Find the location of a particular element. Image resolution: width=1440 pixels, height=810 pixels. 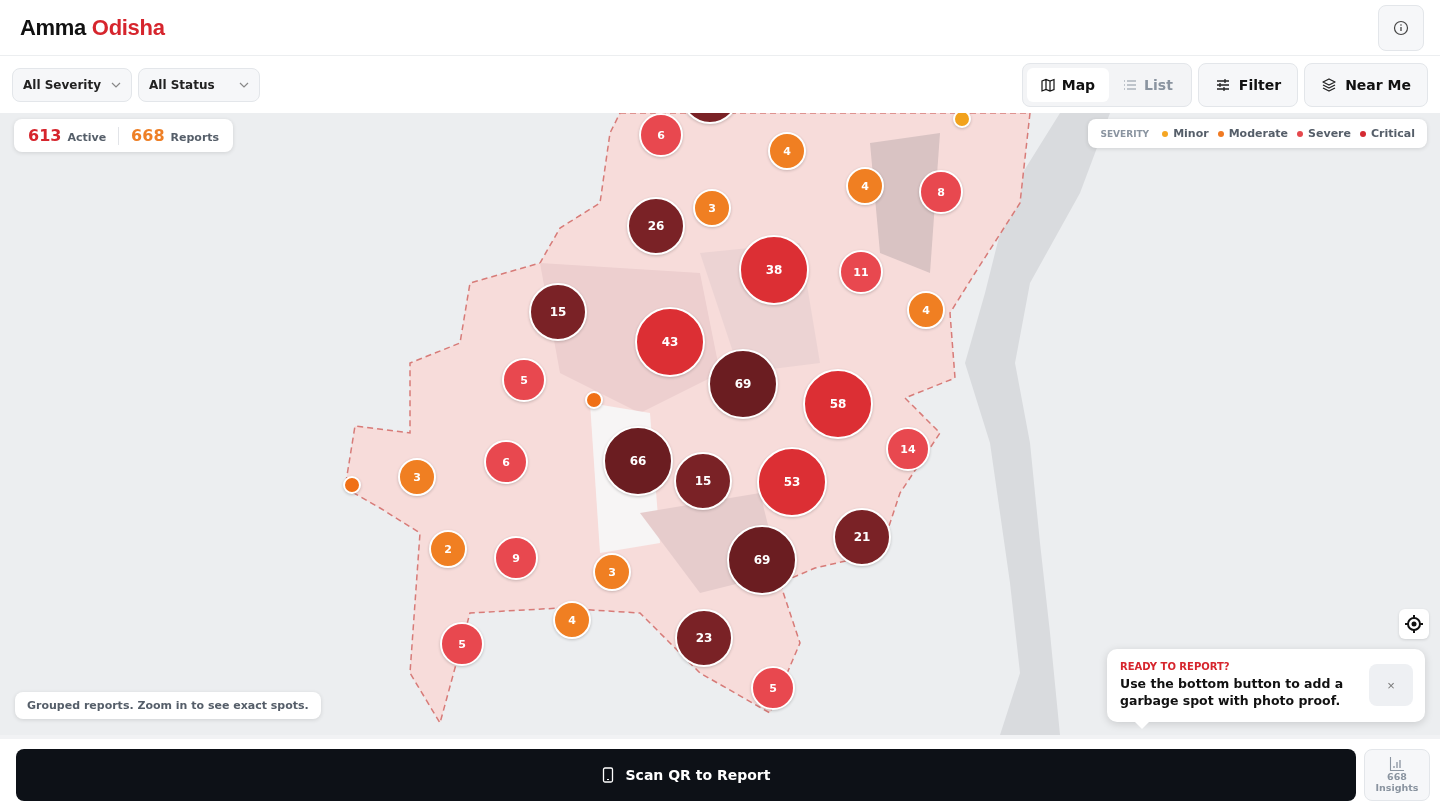

filter-button: Filter is located at coordinates (1248, 84).